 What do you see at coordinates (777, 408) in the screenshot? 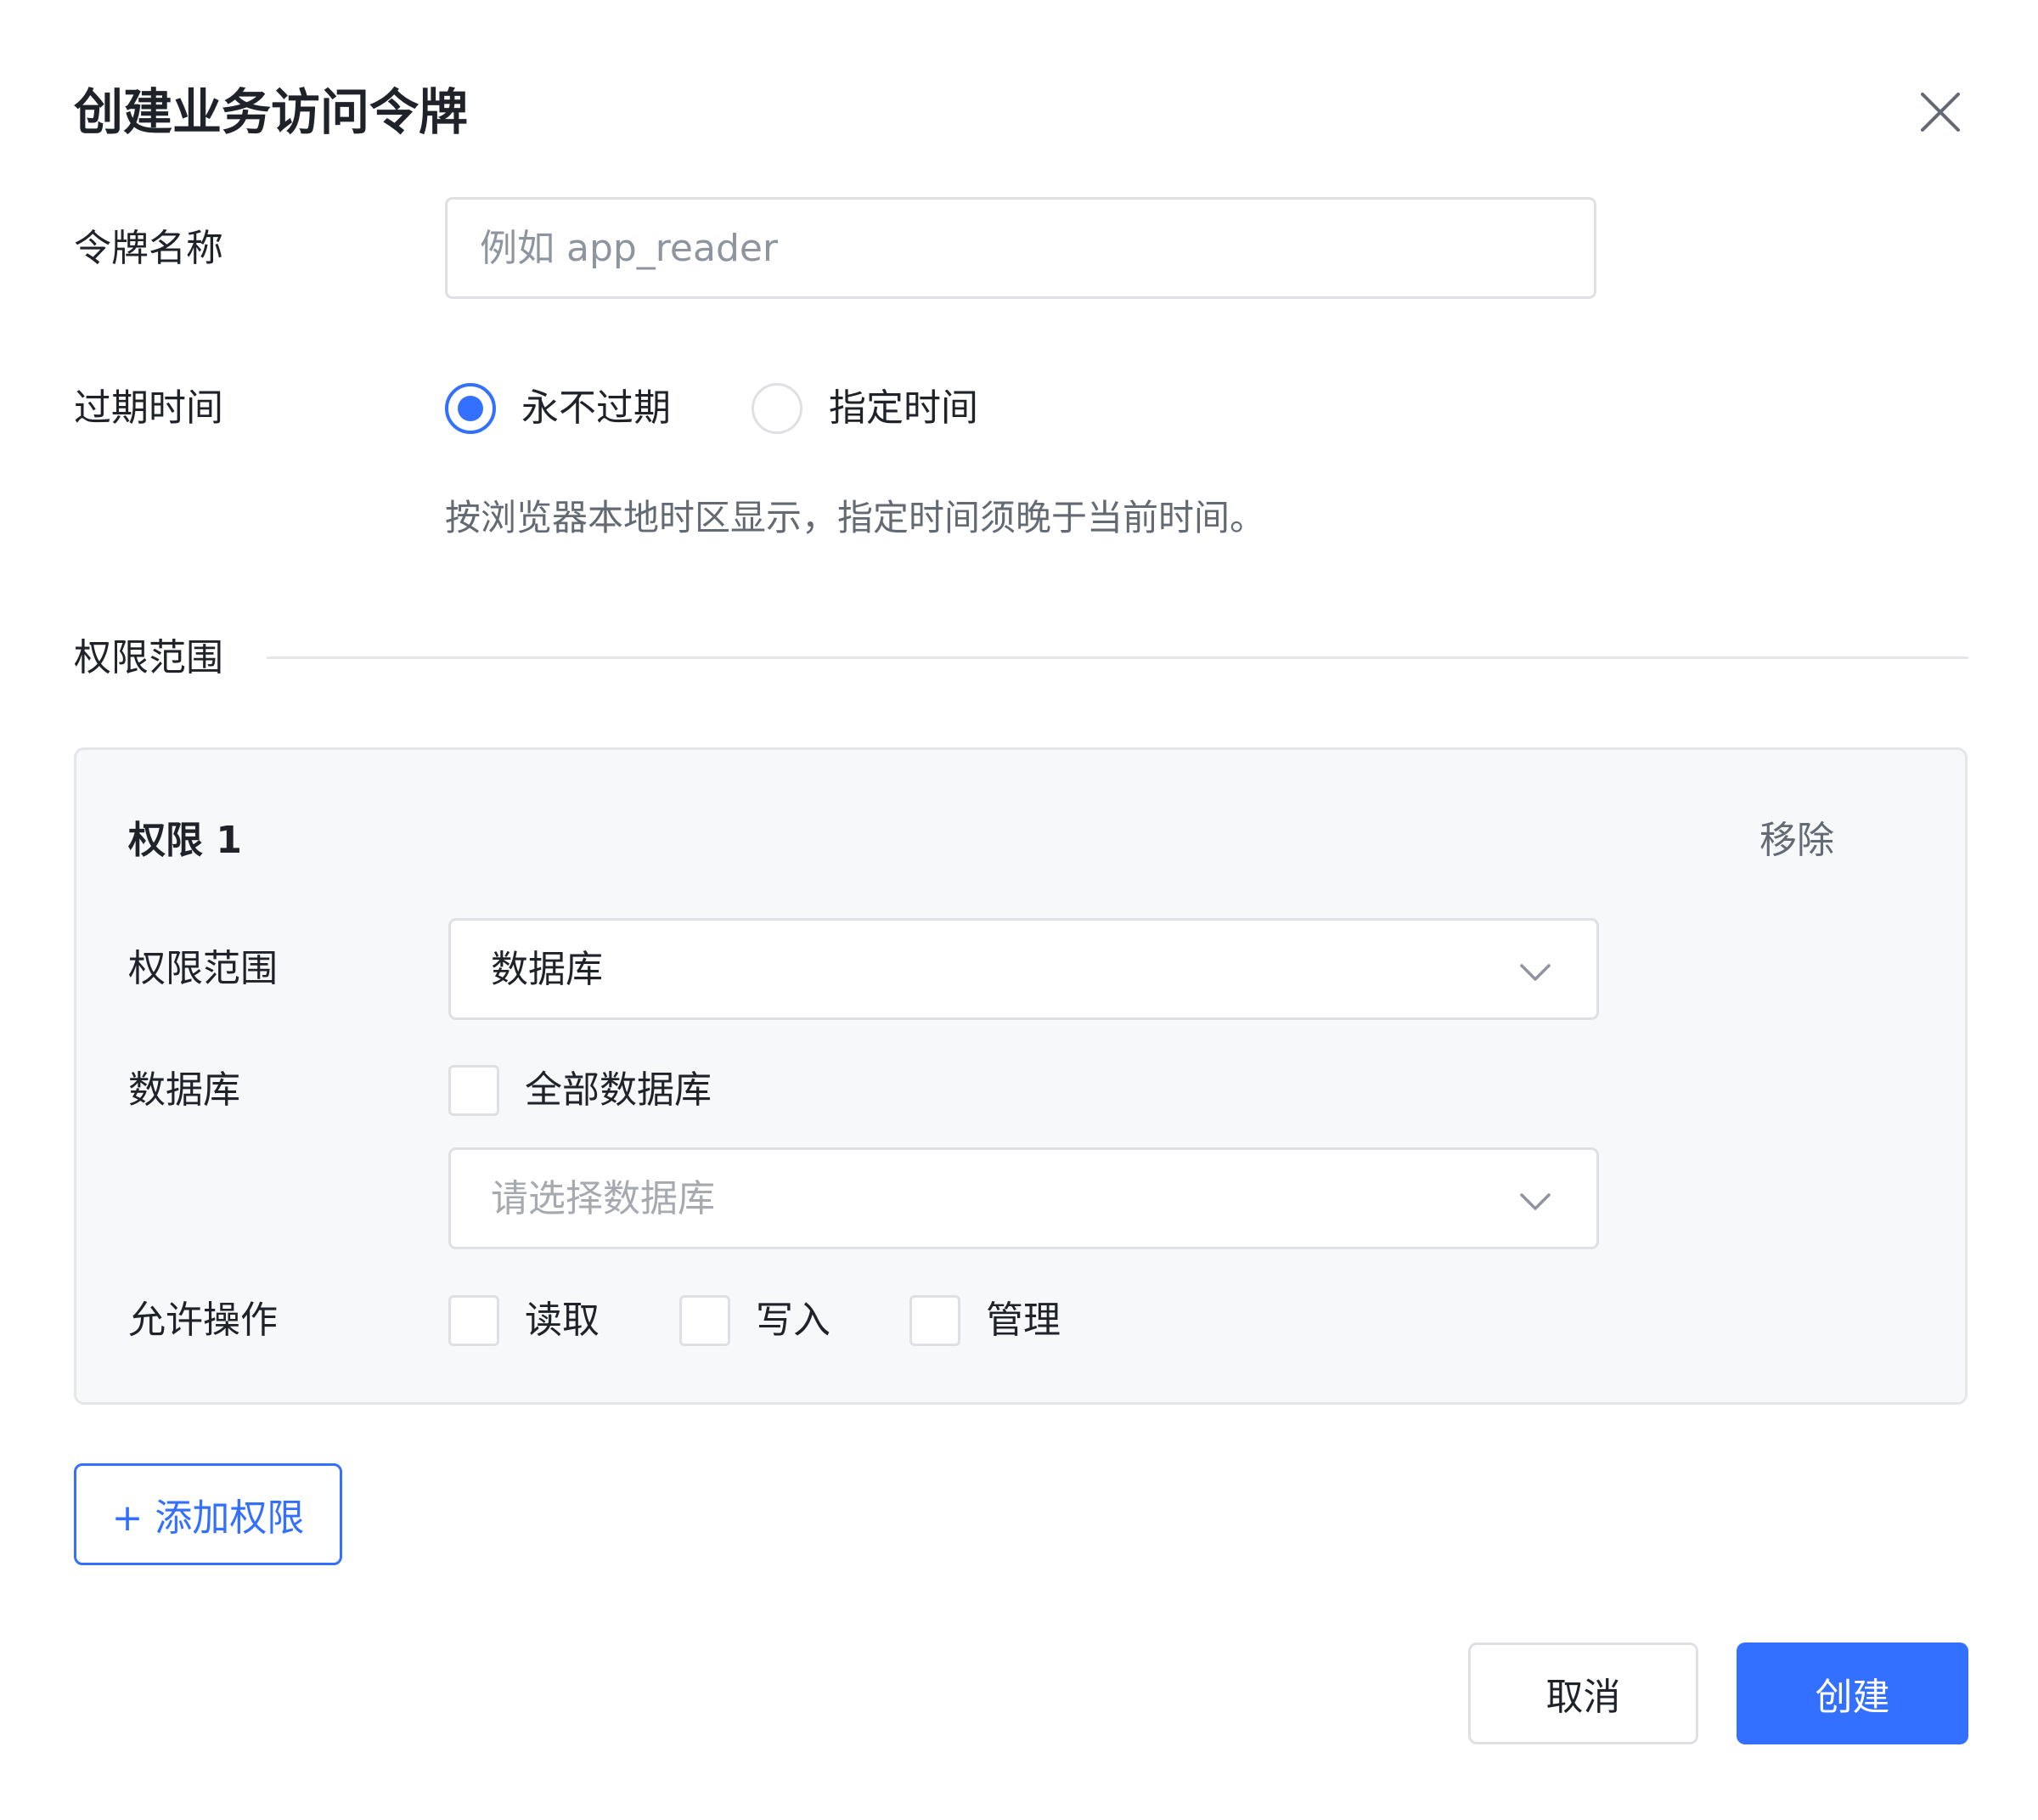
I see `radio-specified-time` at bounding box center [777, 408].